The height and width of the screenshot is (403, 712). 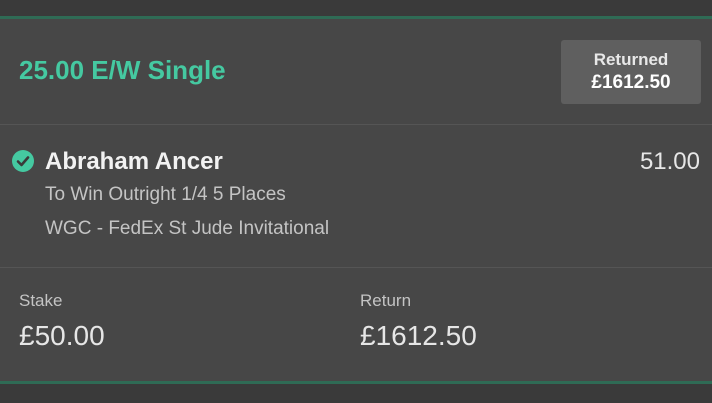 I want to click on returned-badge: Returned £1612.50, so click(x=631, y=72).